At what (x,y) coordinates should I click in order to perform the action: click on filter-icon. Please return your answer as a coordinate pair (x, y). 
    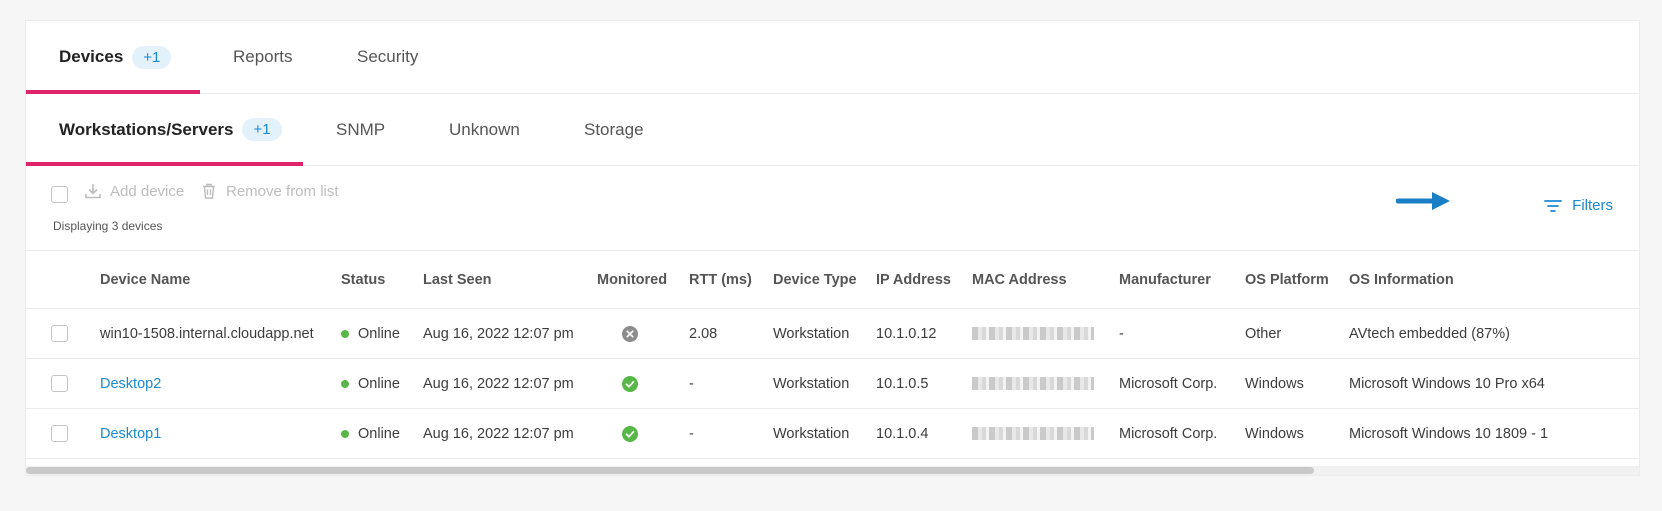
    Looking at the image, I should click on (1553, 205).